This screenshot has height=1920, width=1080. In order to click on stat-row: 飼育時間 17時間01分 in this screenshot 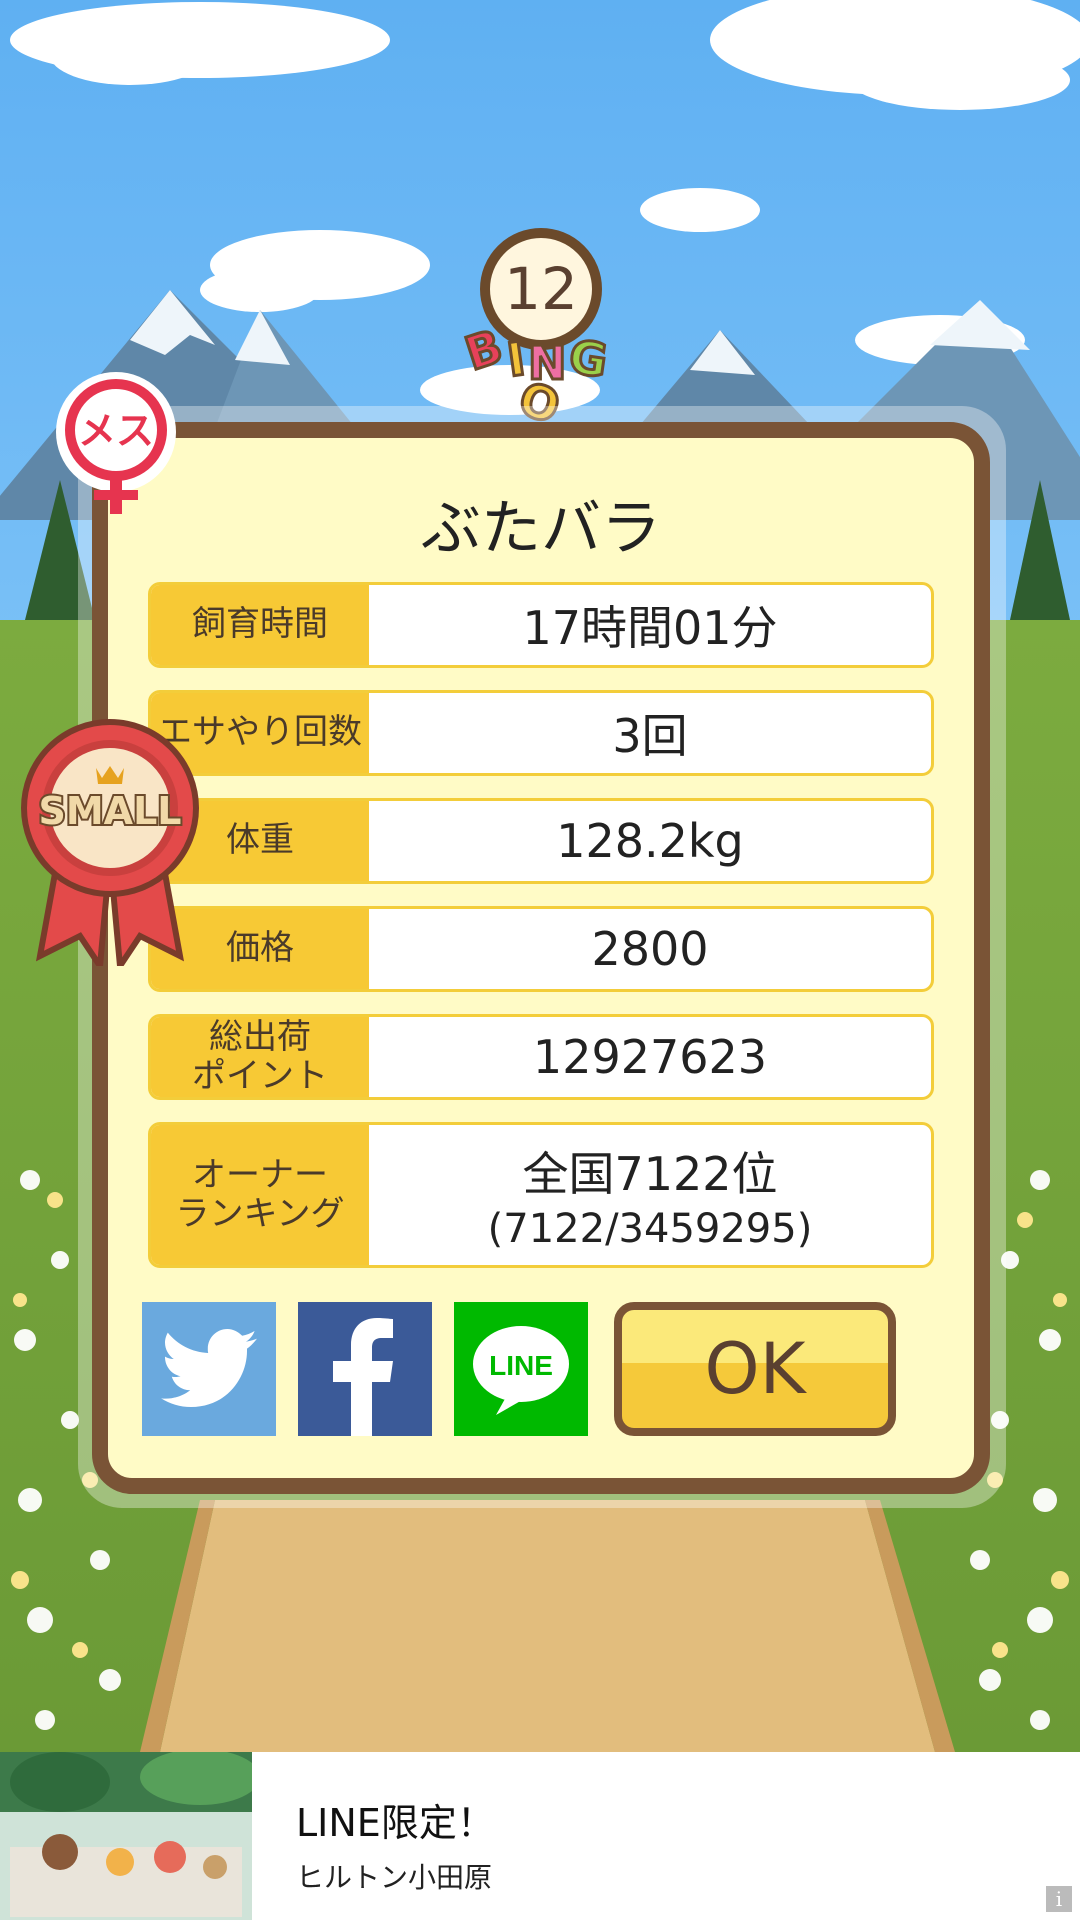, I will do `click(541, 625)`.